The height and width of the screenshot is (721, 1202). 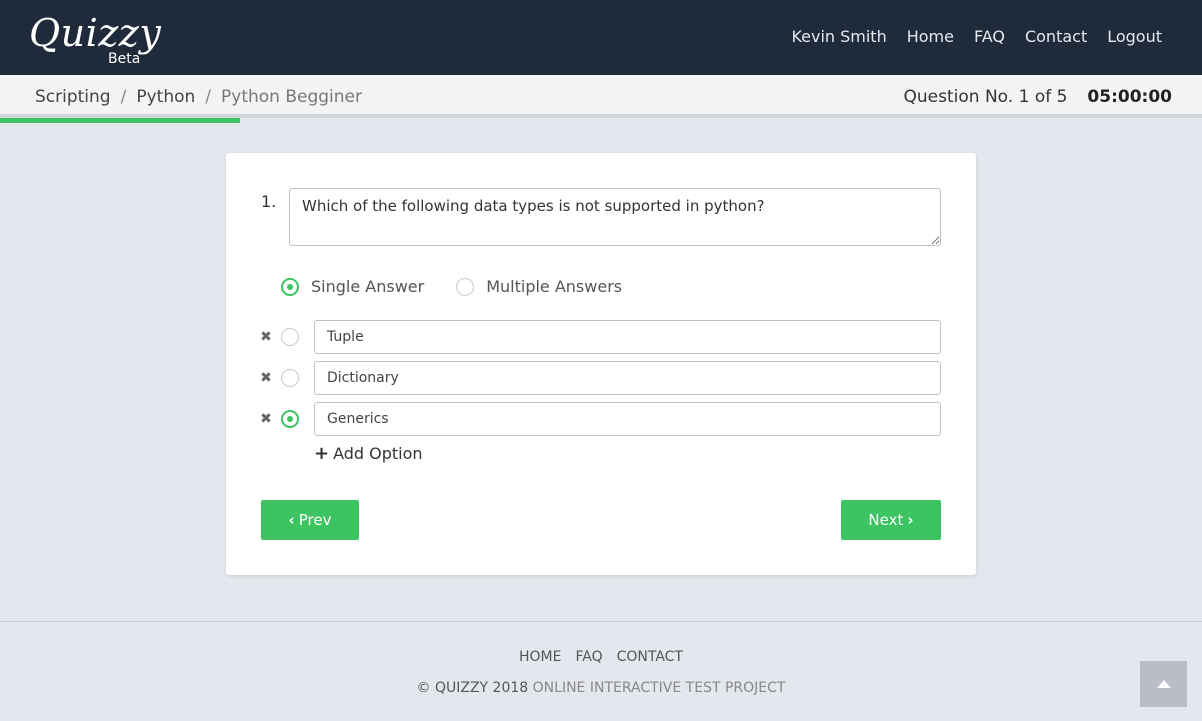 I want to click on next-button: Next ›, so click(x=891, y=520).